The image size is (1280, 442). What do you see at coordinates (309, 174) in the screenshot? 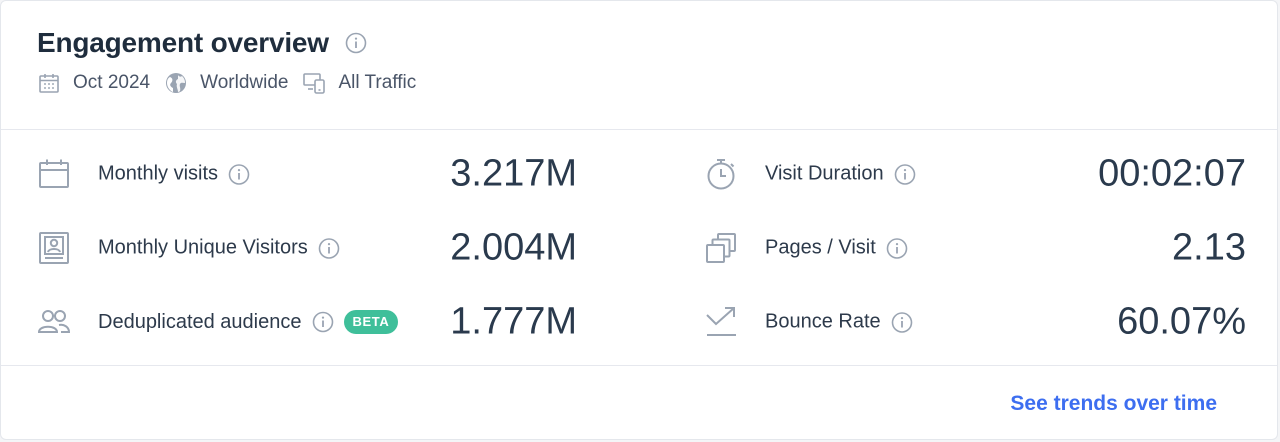
I see `metric-monthly-visits: Monthly visits 3.217M` at bounding box center [309, 174].